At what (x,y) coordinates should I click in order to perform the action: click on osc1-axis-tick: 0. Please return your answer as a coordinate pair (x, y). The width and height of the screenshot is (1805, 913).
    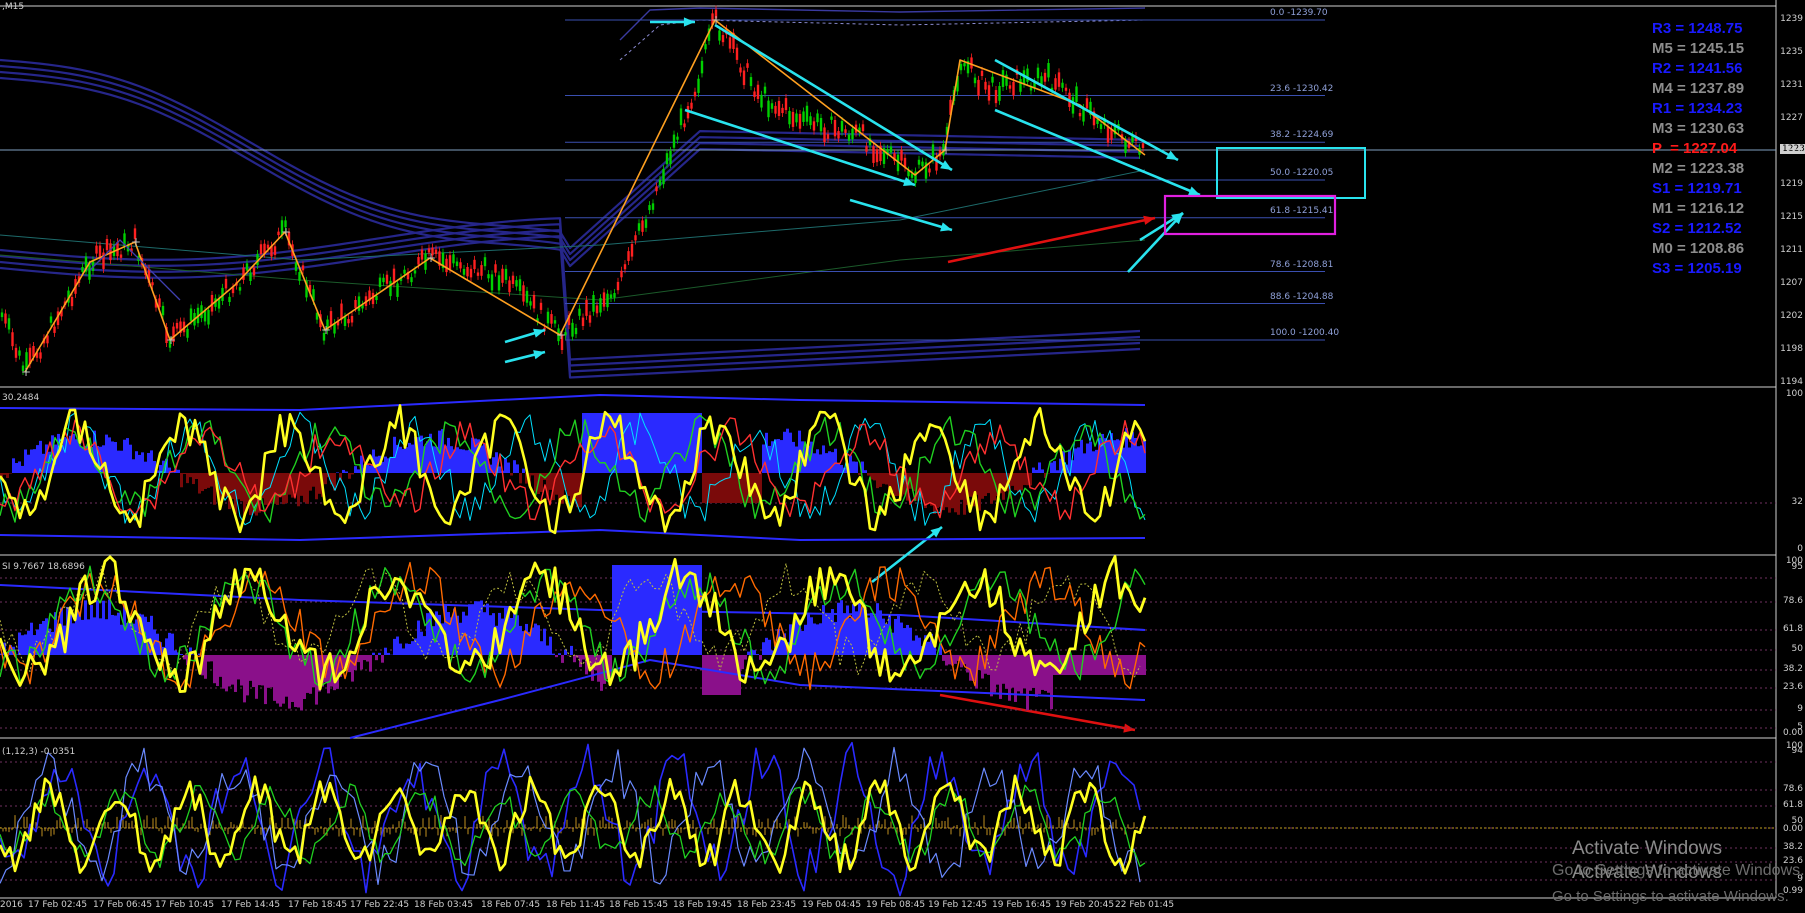
    Looking at the image, I should click on (1800, 549).